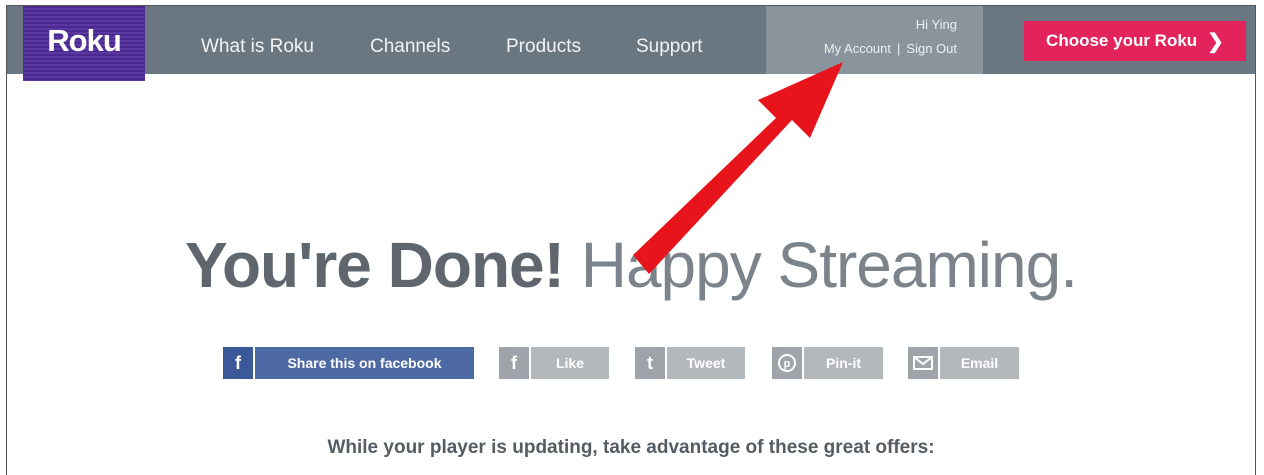  Describe the element at coordinates (257, 47) in the screenshot. I see `nav-what-is-roku: What is Roku` at that location.